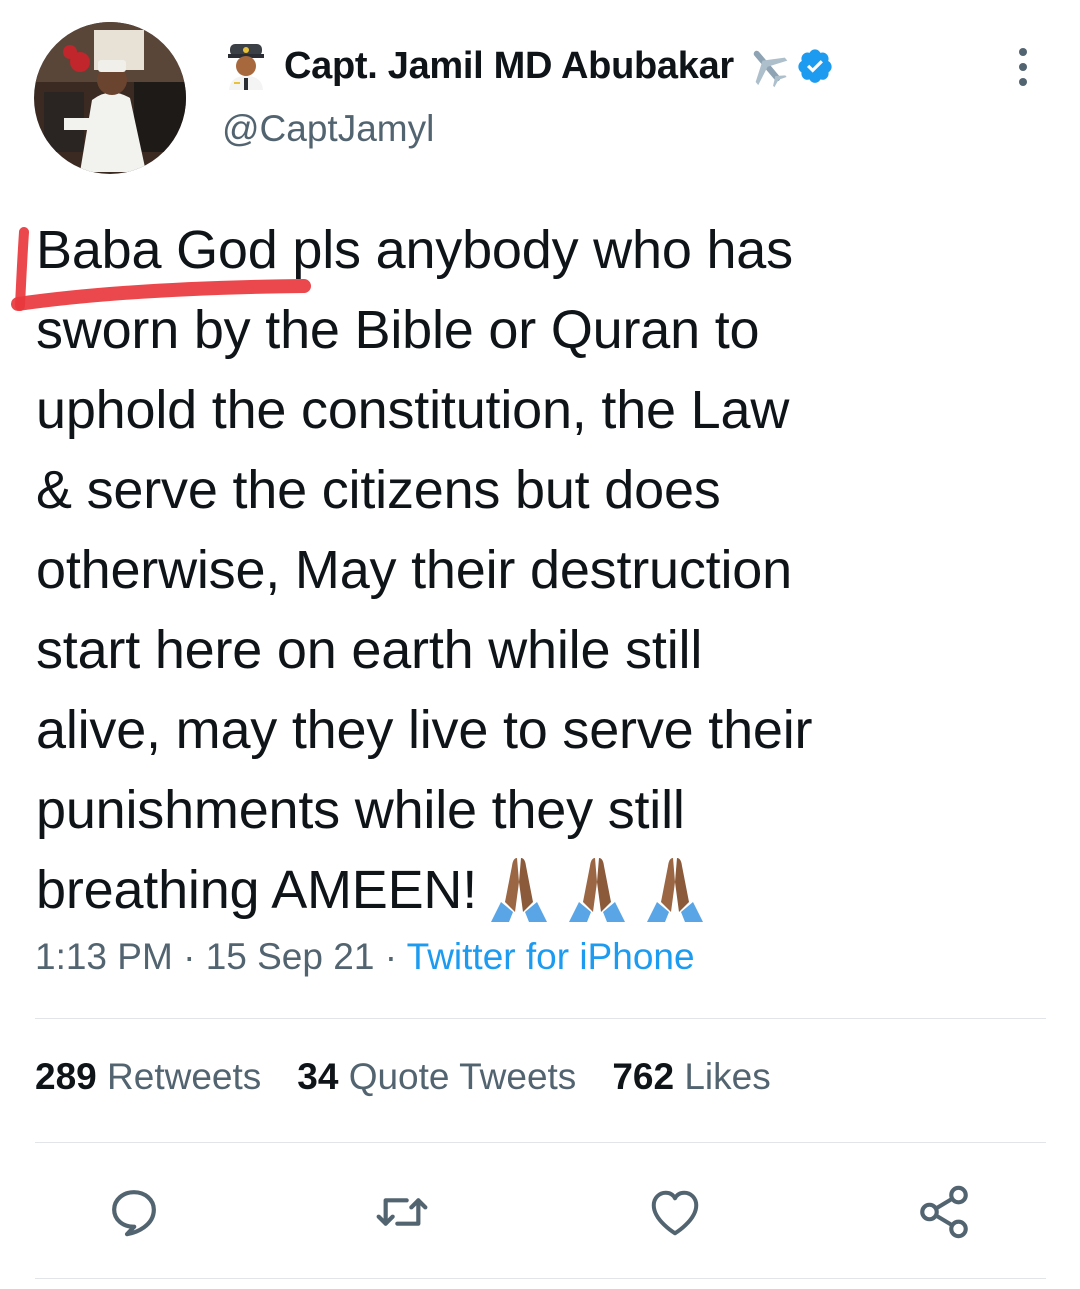  Describe the element at coordinates (540, 1215) in the screenshot. I see `action-bar` at that location.